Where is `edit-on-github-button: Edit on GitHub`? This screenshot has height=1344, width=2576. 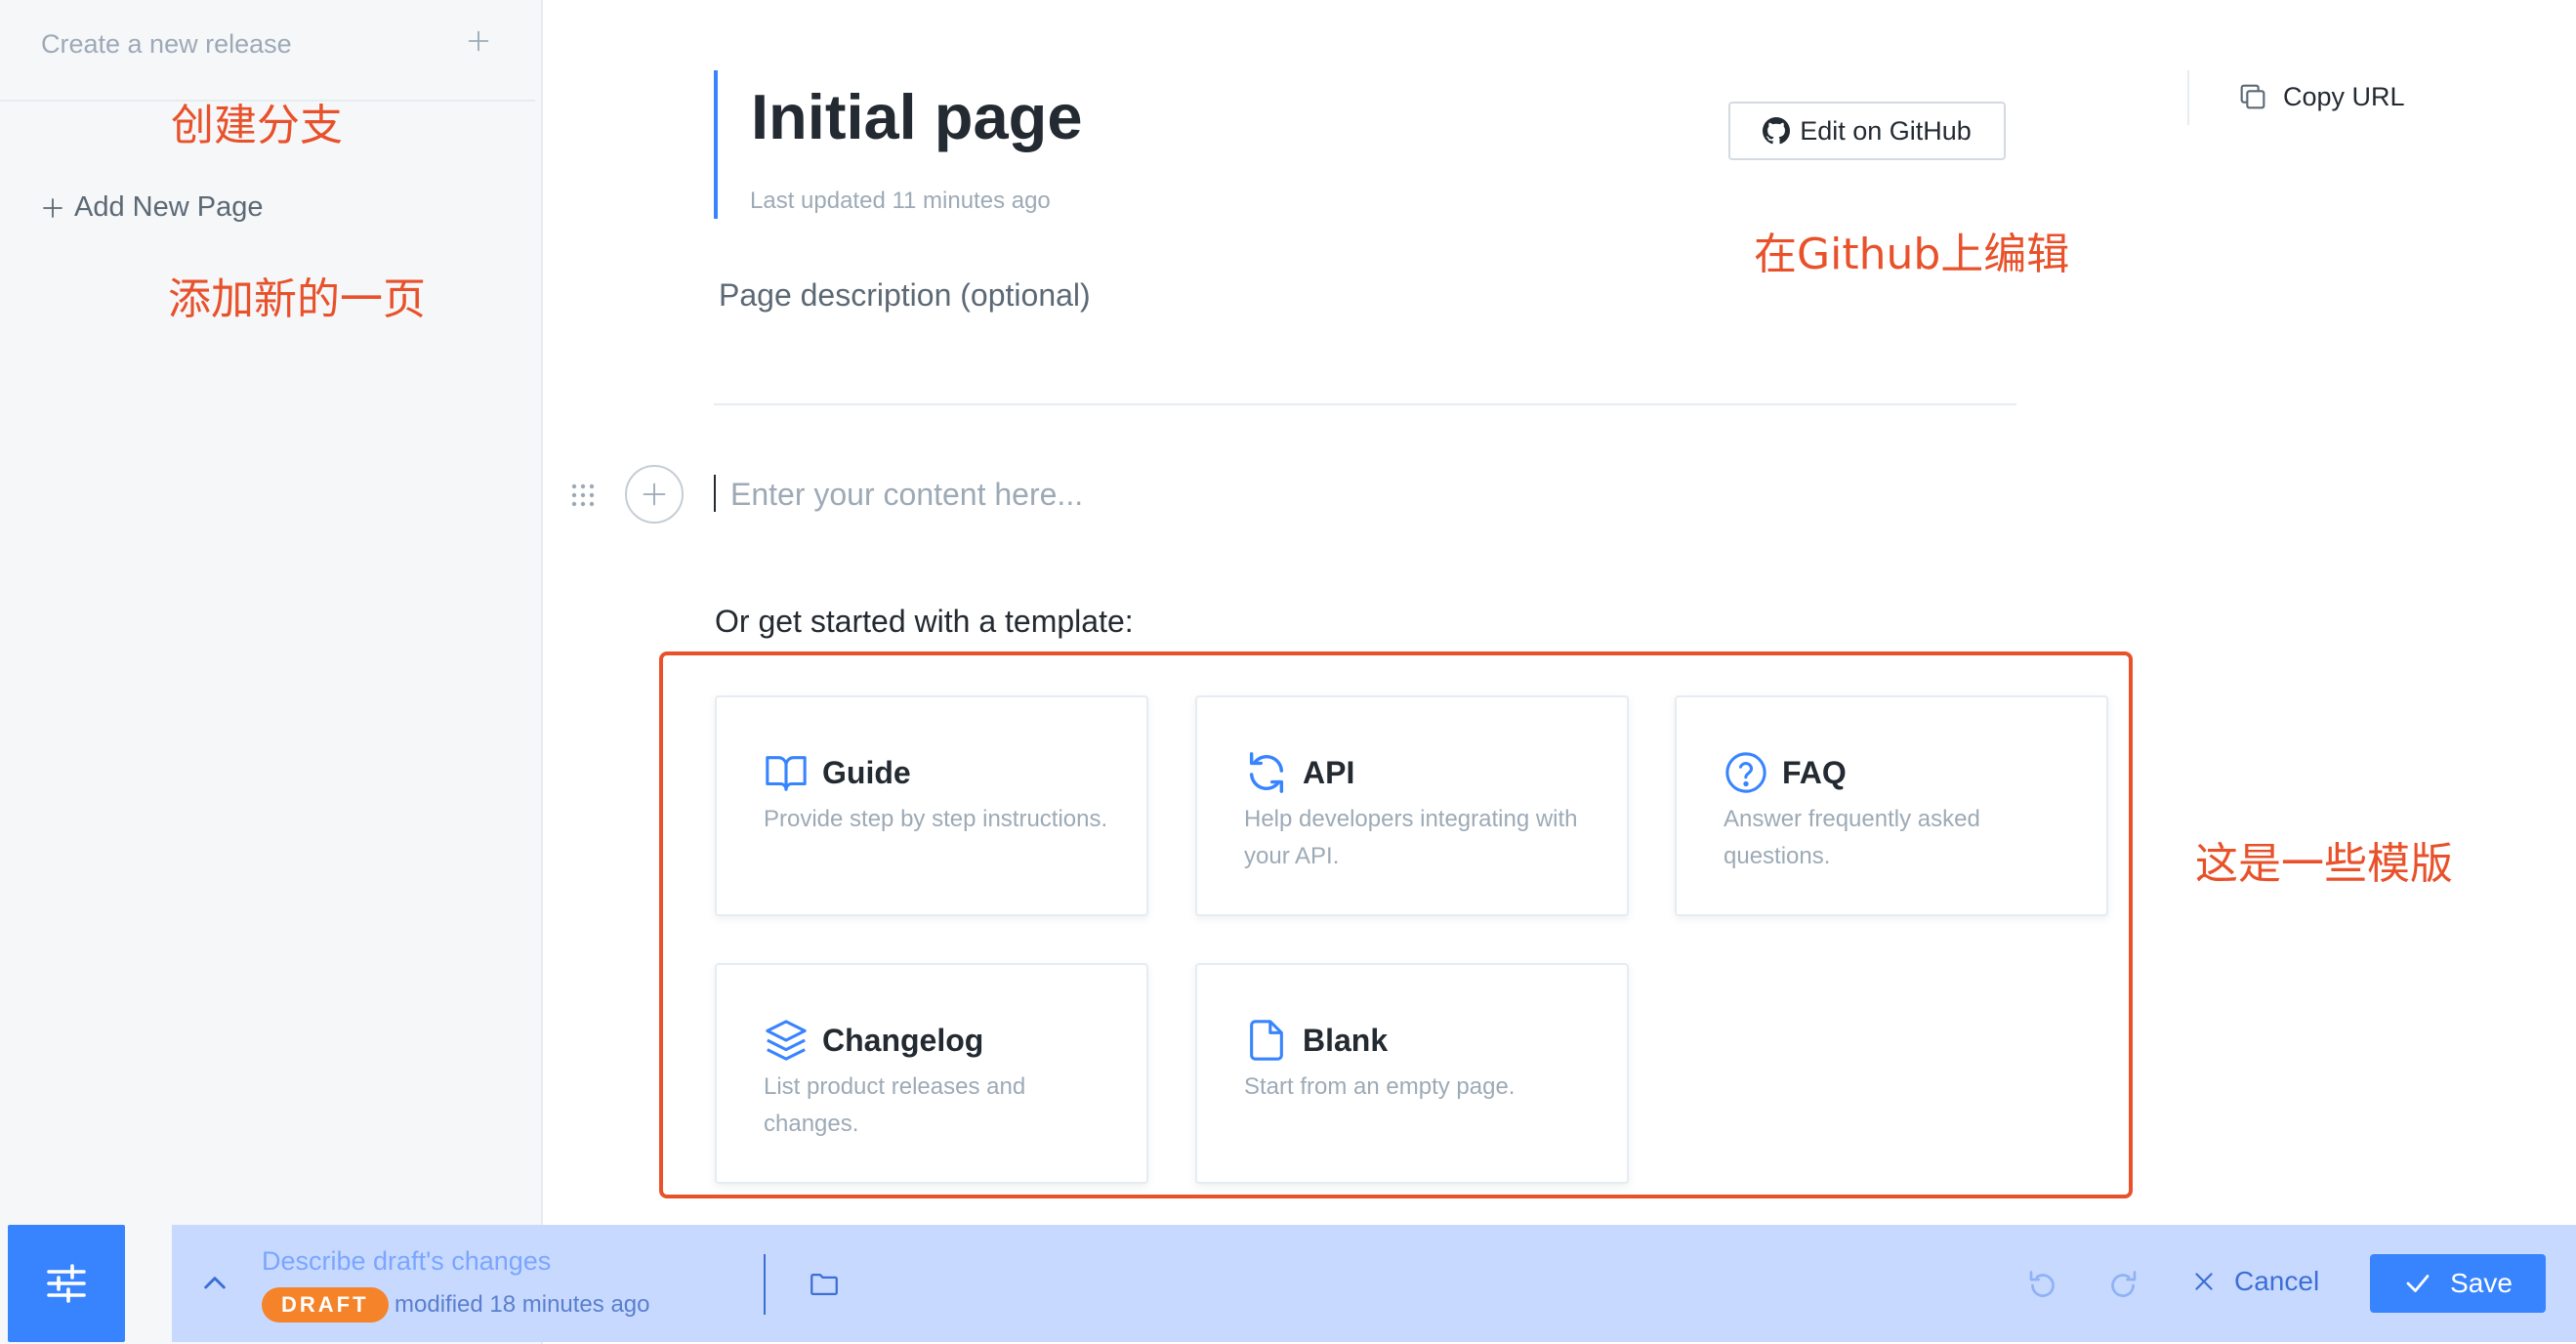 edit-on-github-button: Edit on GitHub is located at coordinates (1867, 131).